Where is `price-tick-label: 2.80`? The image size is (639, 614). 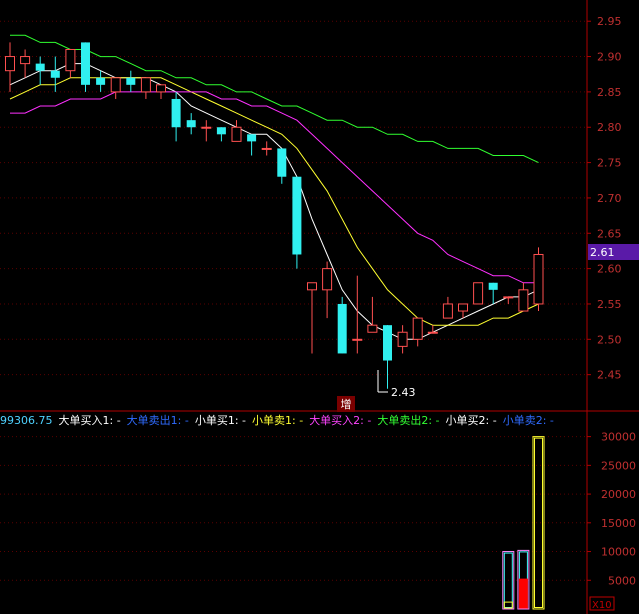
price-tick-label: 2.80 is located at coordinates (609, 127).